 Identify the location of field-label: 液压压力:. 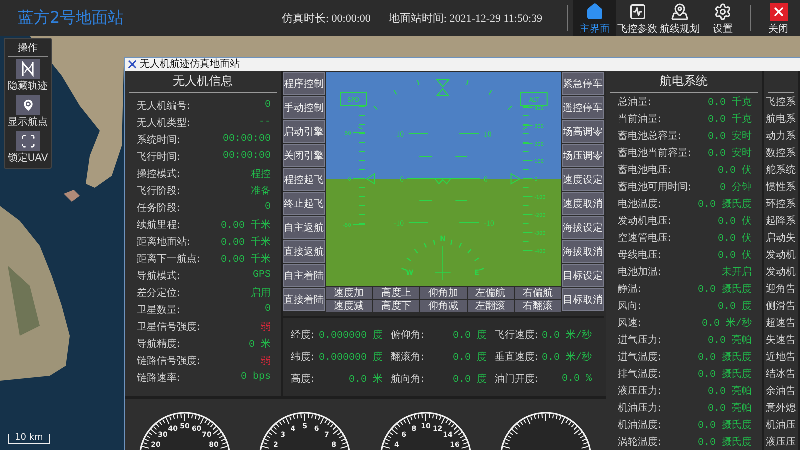
(640, 391).